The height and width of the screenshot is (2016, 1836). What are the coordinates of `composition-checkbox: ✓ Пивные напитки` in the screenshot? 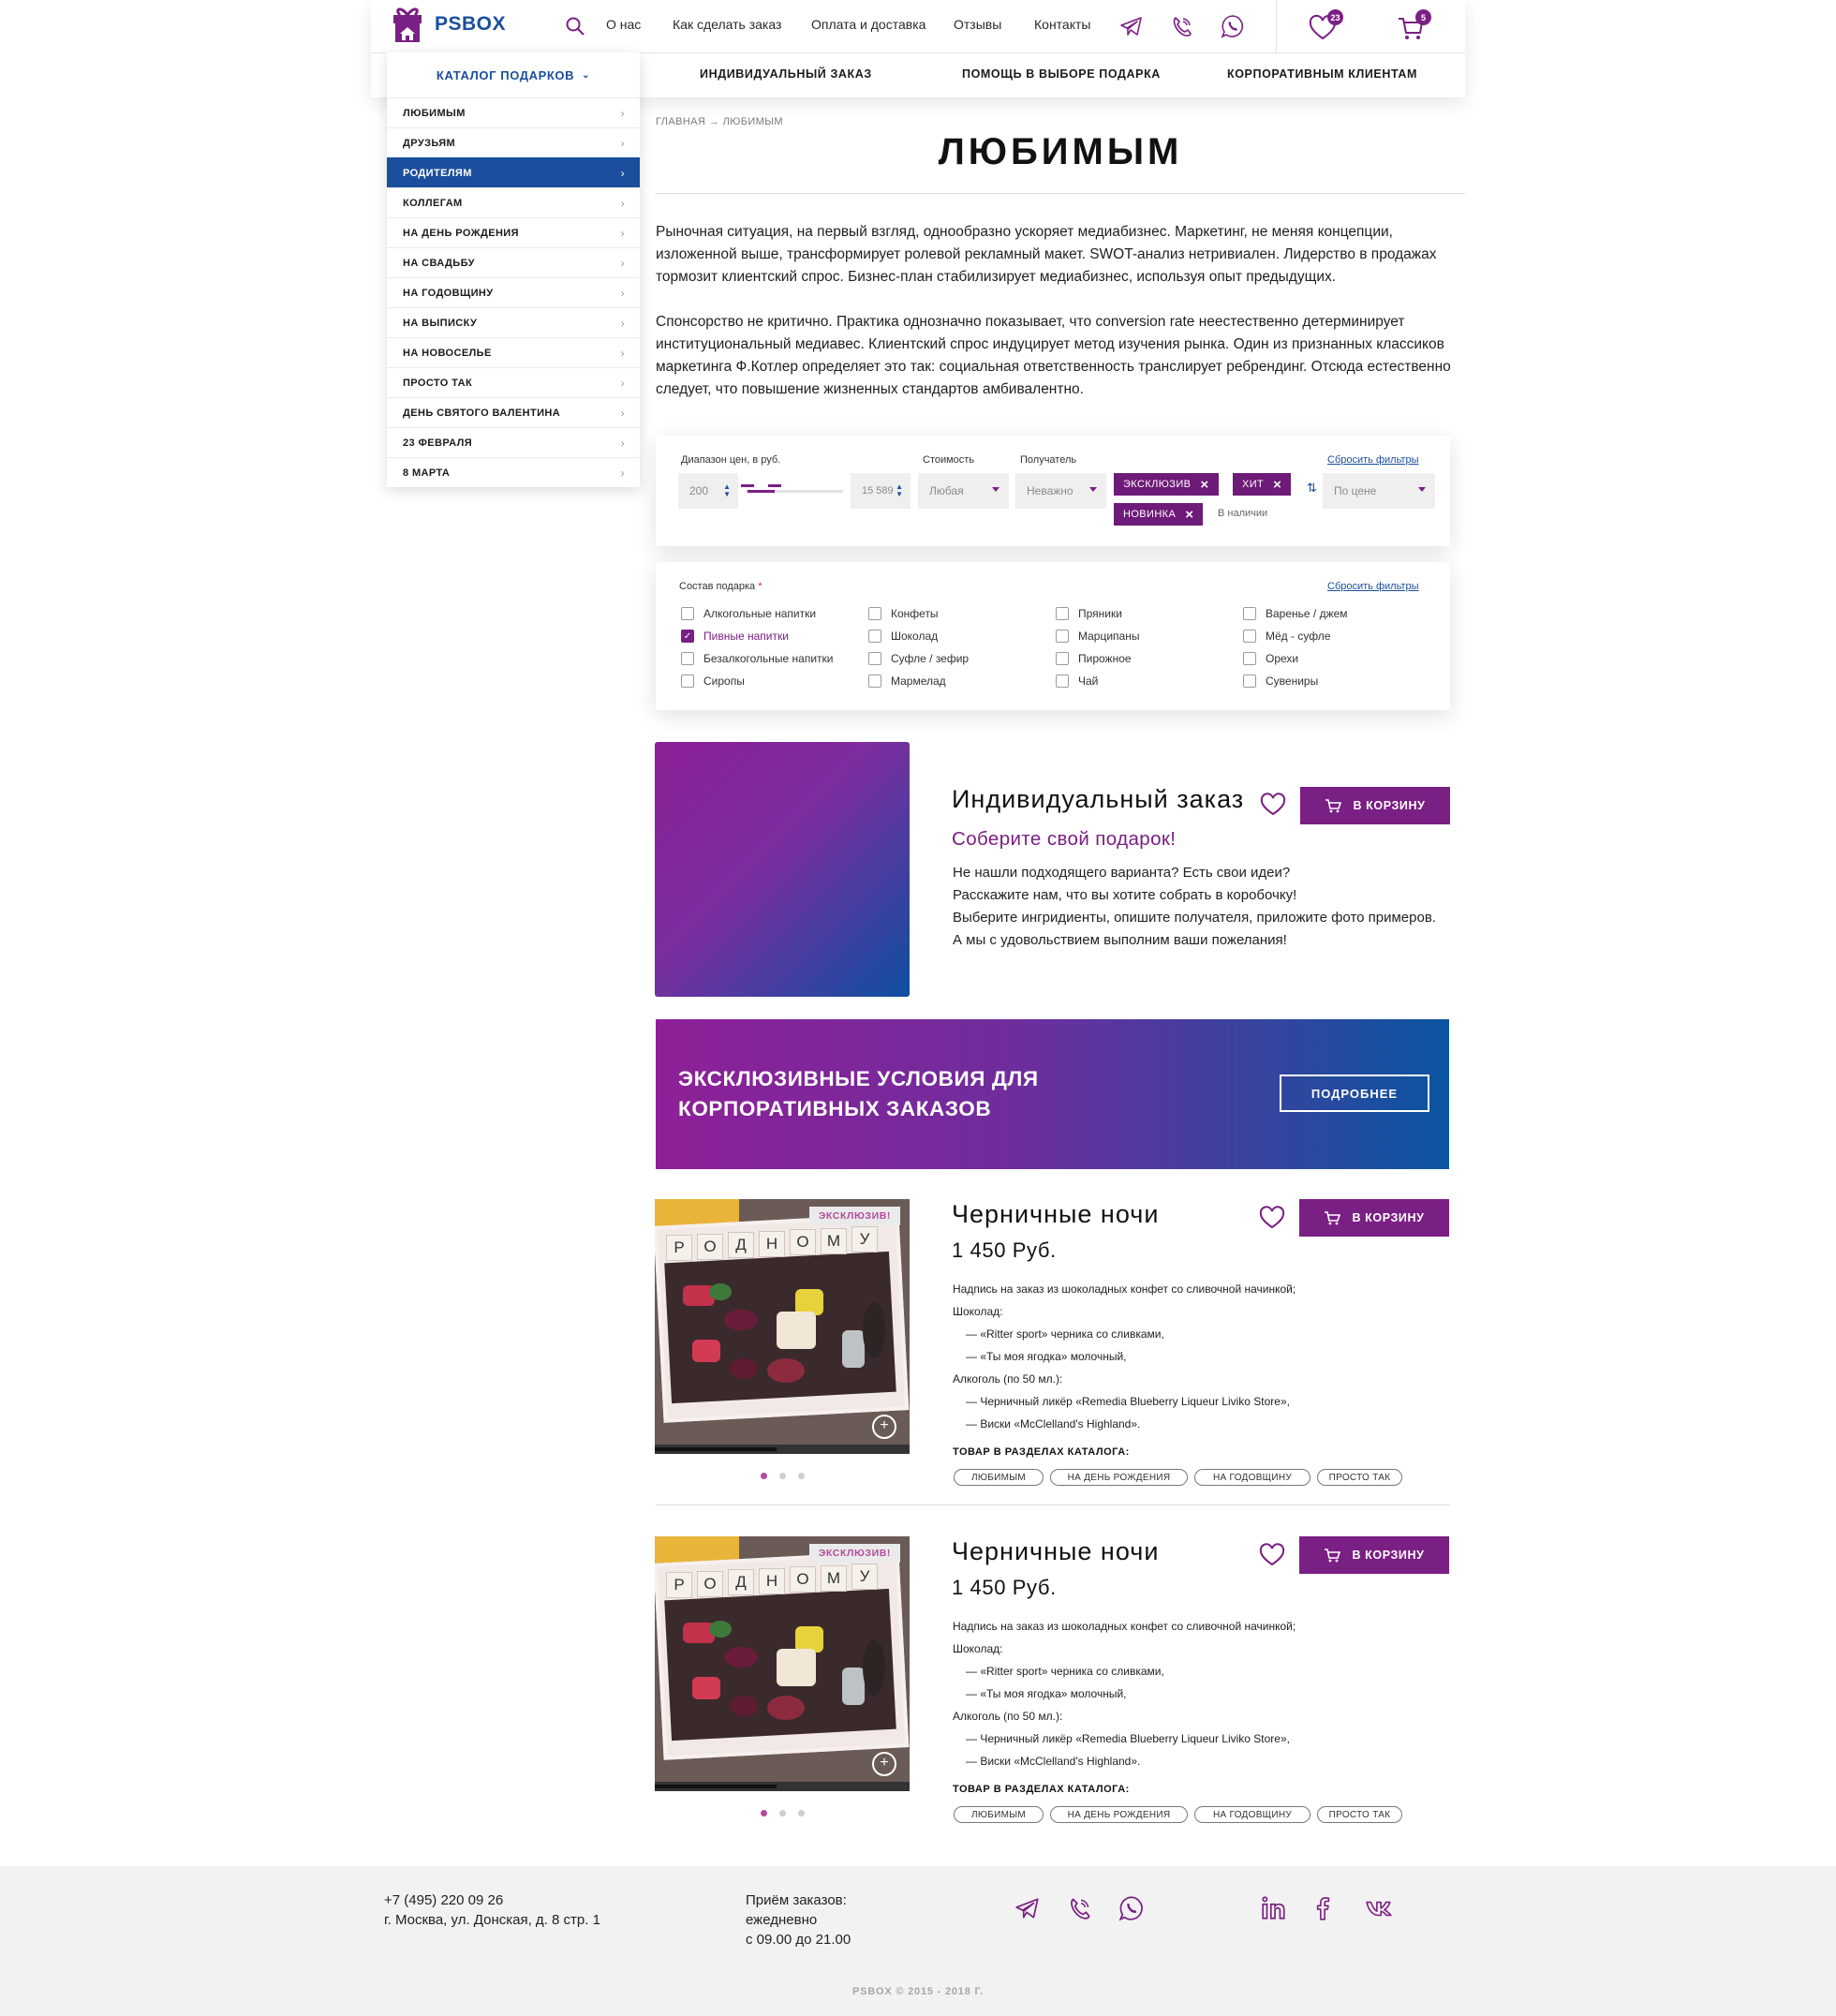 It's located at (735, 636).